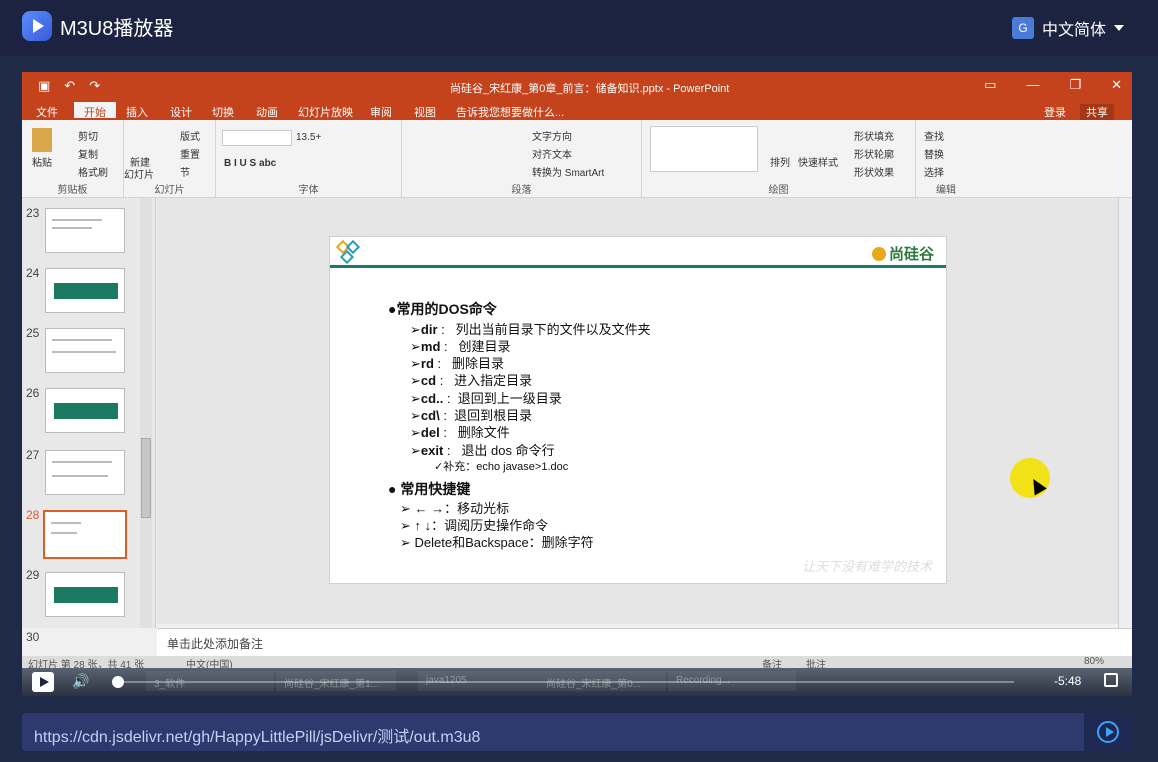 The height and width of the screenshot is (762, 1158). Describe the element at coordinates (577, 663) in the screenshot. I see `ppt-status-bar: 幻灯片 第 28 张，共 41 张 中文(中国) 备注 批注 80%` at that location.